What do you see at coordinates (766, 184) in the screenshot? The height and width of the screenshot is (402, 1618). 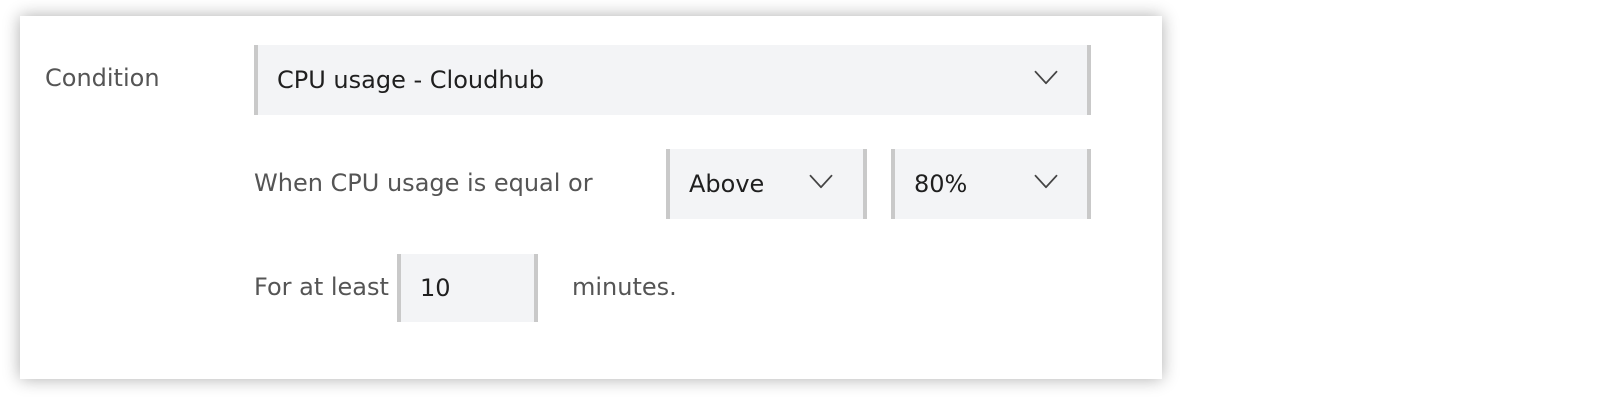 I see `comparator-select: Above` at bounding box center [766, 184].